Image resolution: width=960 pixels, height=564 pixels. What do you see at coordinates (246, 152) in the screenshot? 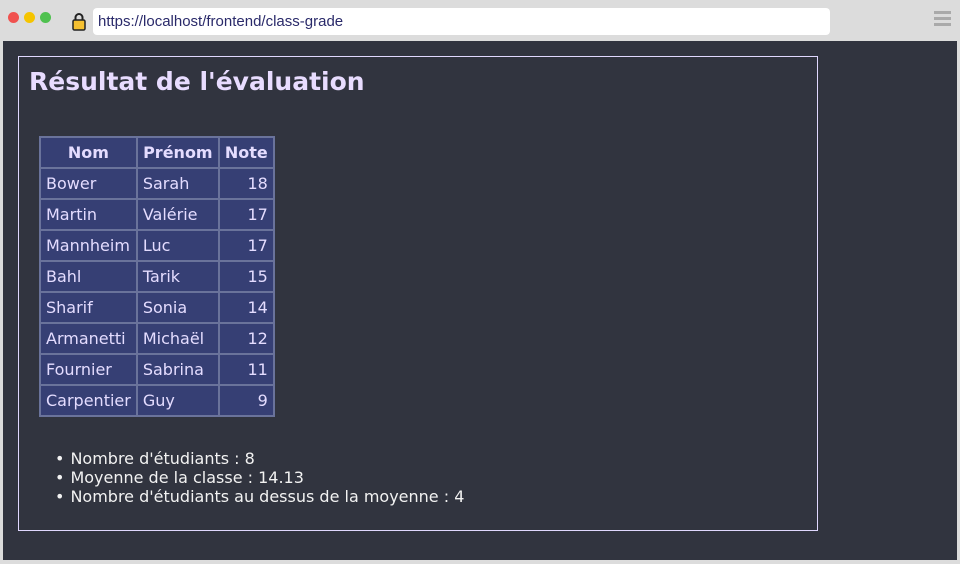
I see `header-note: Note` at bounding box center [246, 152].